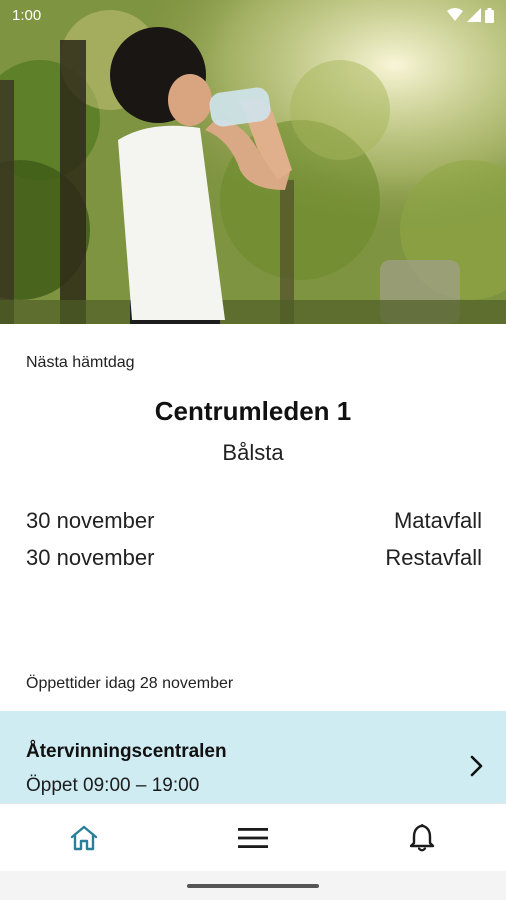  What do you see at coordinates (455, 14) in the screenshot?
I see `wifi-icon` at bounding box center [455, 14].